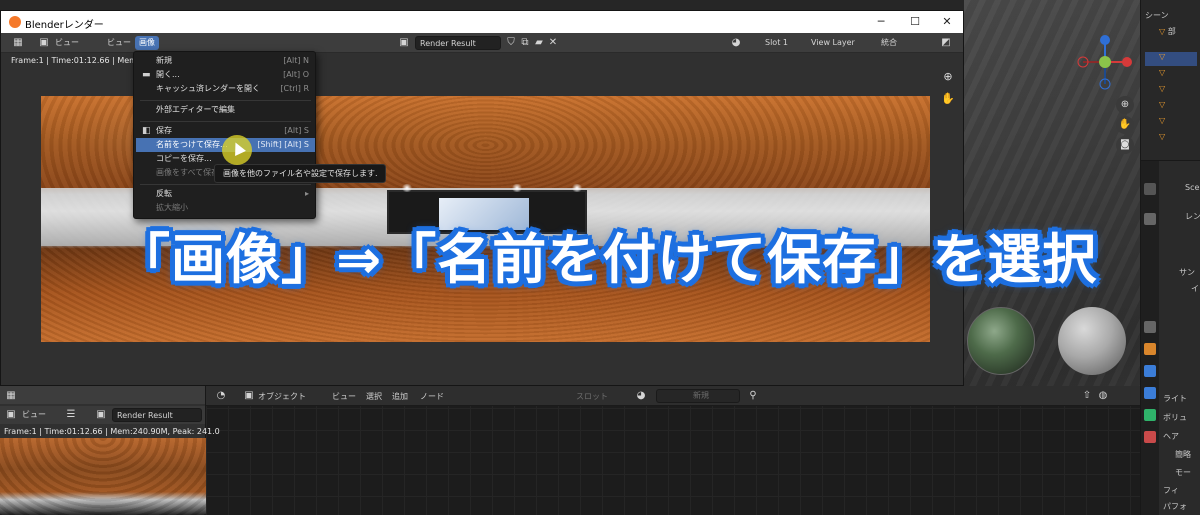  Describe the element at coordinates (553, 43) in the screenshot. I see `unlink-icon: ✕` at that location.